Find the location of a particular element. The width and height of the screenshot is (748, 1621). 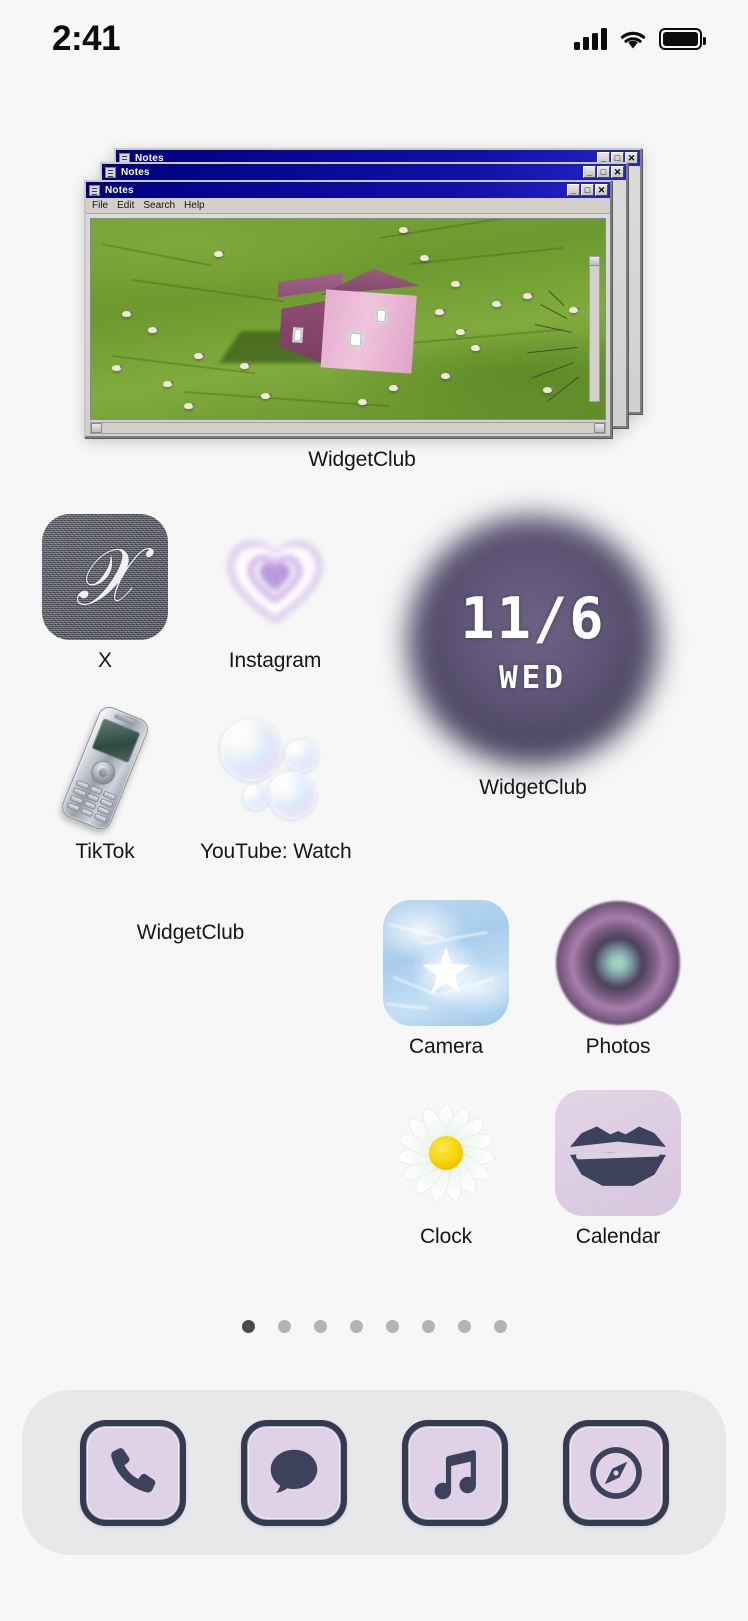

orb-weekday-text: WED is located at coordinates (533, 678).